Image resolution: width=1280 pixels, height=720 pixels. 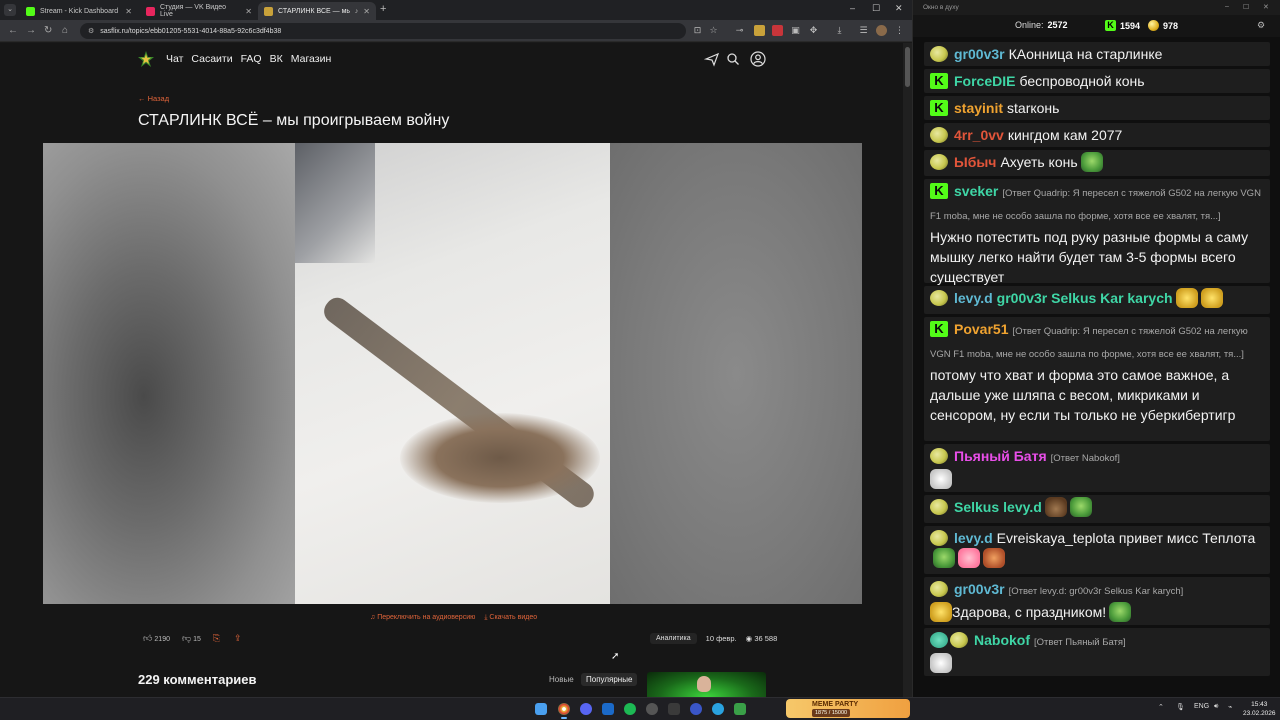 What do you see at coordinates (975, 162) in the screenshot?
I see `chat-username: Ыбыч` at bounding box center [975, 162].